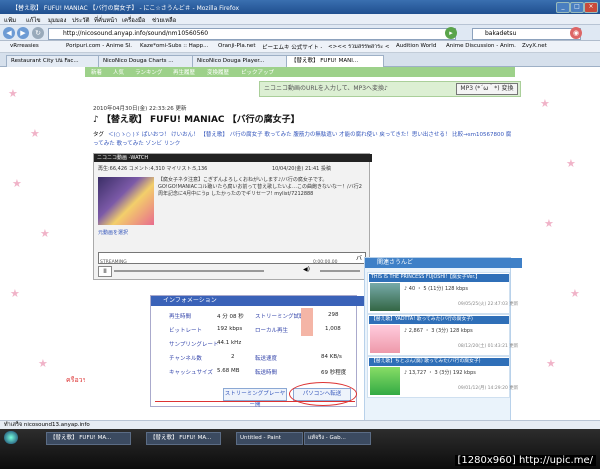  I want to click on menu-file: แฟ้ม, so click(10, 20).